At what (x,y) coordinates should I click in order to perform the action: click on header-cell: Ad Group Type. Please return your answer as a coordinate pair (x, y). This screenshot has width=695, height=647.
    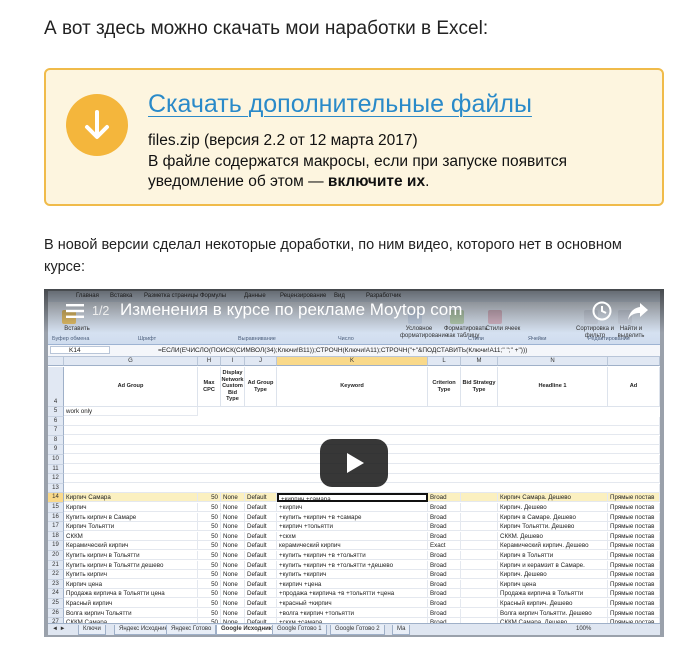
    Looking at the image, I should click on (261, 387).